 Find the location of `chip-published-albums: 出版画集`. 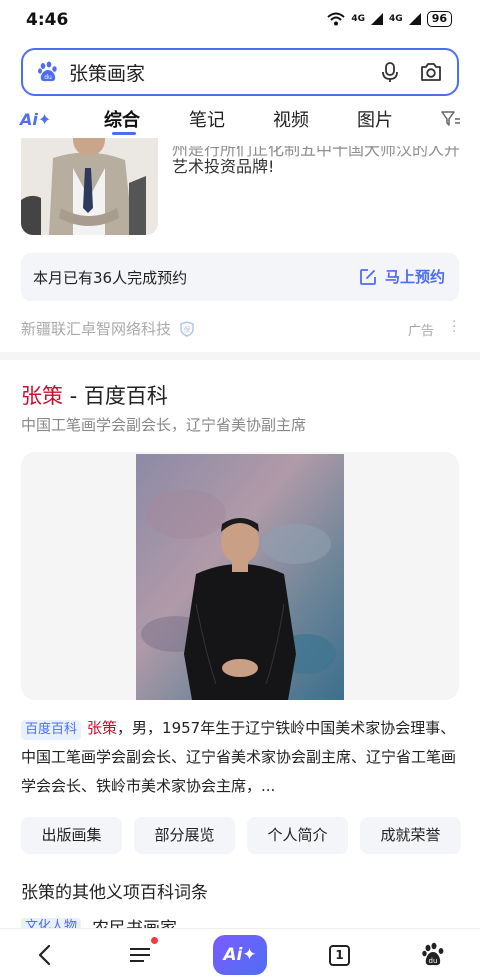

chip-published-albums: 出版画集 is located at coordinates (71, 835).